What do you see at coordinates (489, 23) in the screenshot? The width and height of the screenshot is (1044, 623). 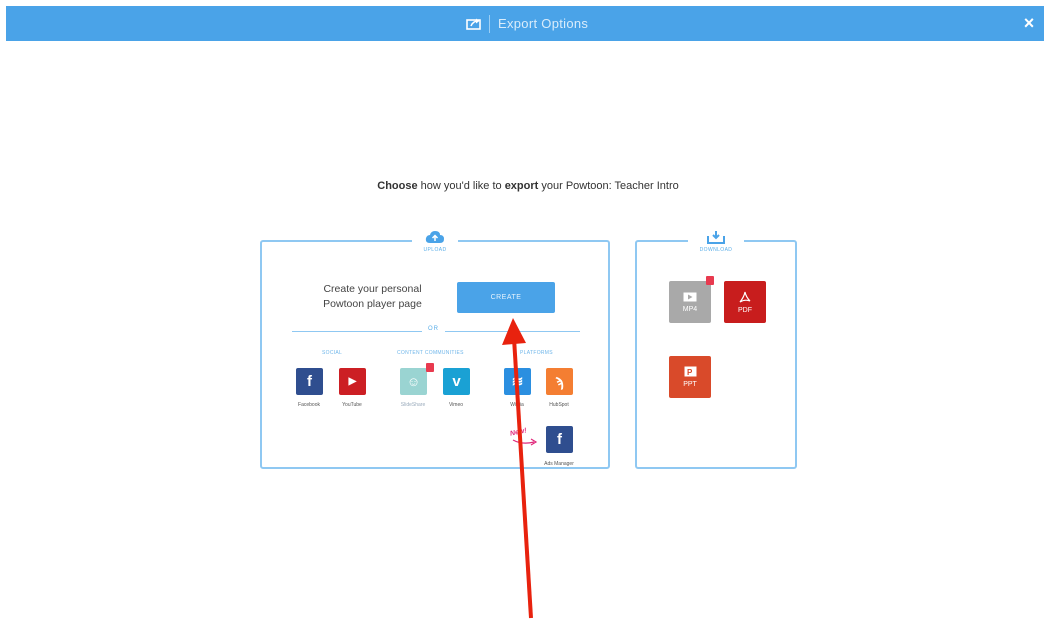 I see `header-separator` at bounding box center [489, 23].